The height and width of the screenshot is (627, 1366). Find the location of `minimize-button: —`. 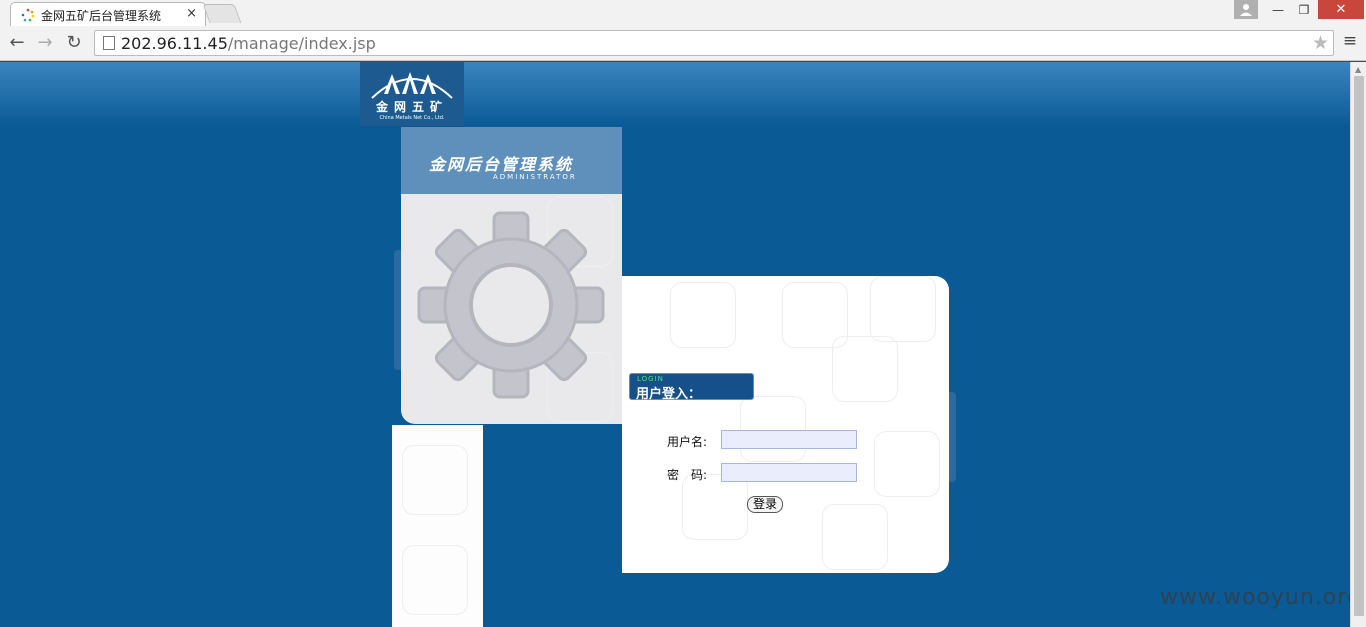

minimize-button: — is located at coordinates (1278, 10).